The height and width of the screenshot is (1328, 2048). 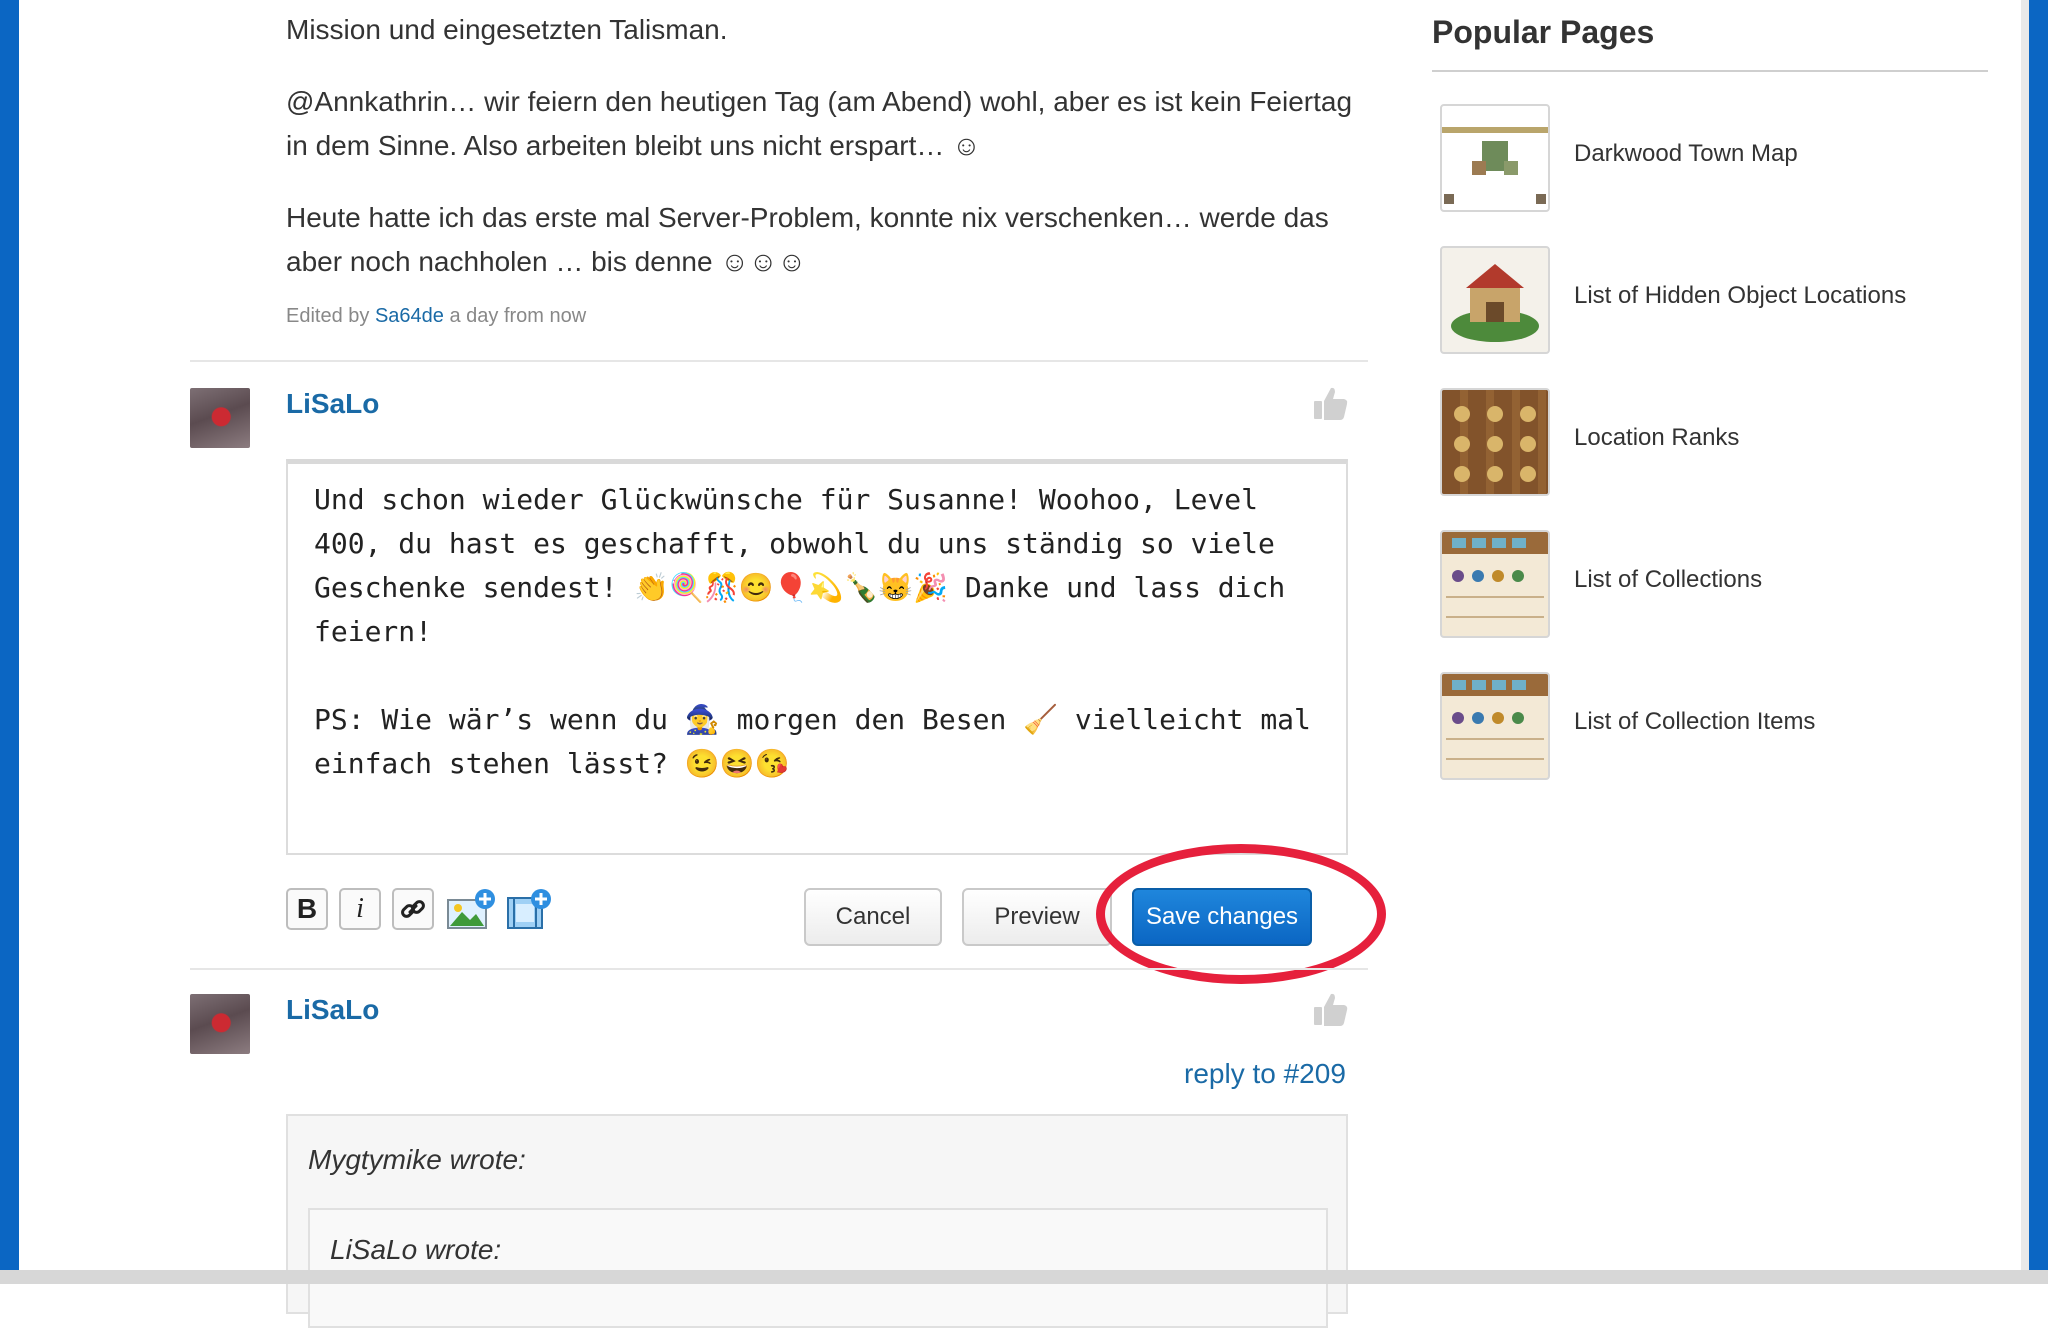 I want to click on popular-page-item: List of Collections, so click(x=1710, y=585).